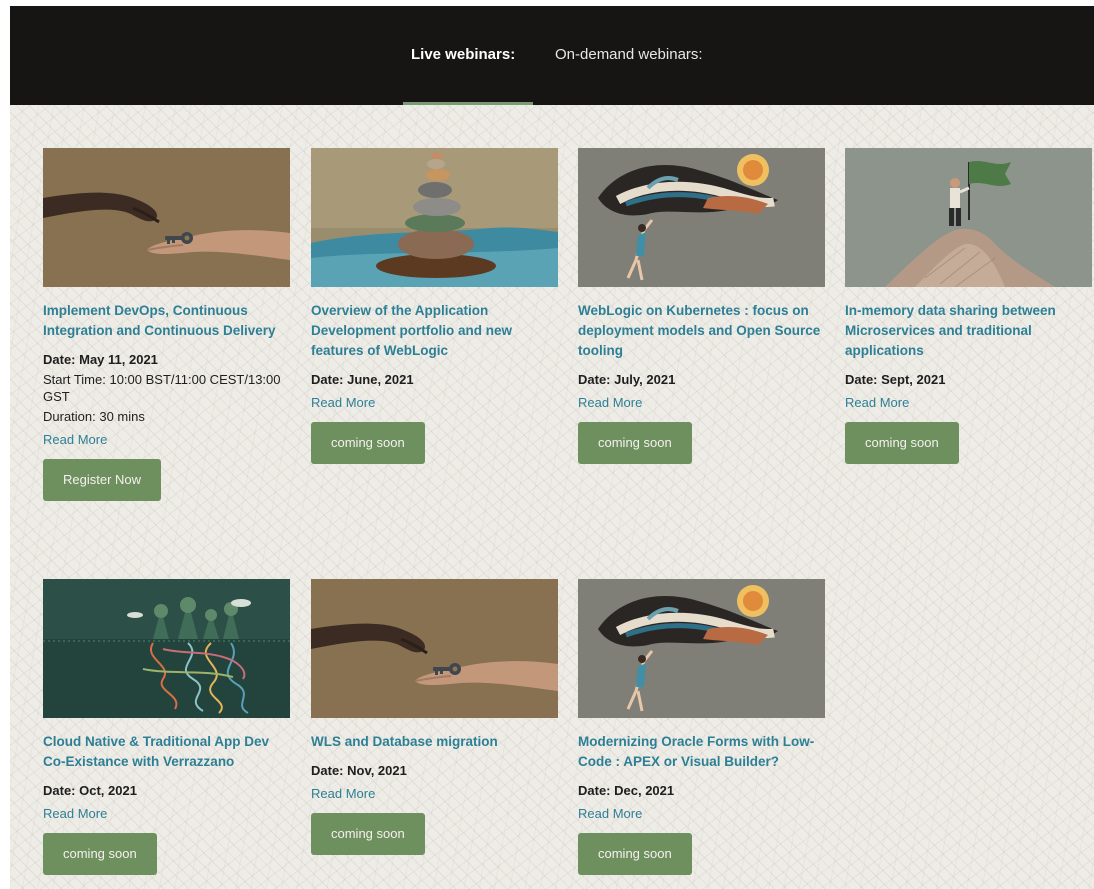 The image size is (1094, 889). What do you see at coordinates (435, 742) in the screenshot?
I see `webinar-title: WLS and Database migration` at bounding box center [435, 742].